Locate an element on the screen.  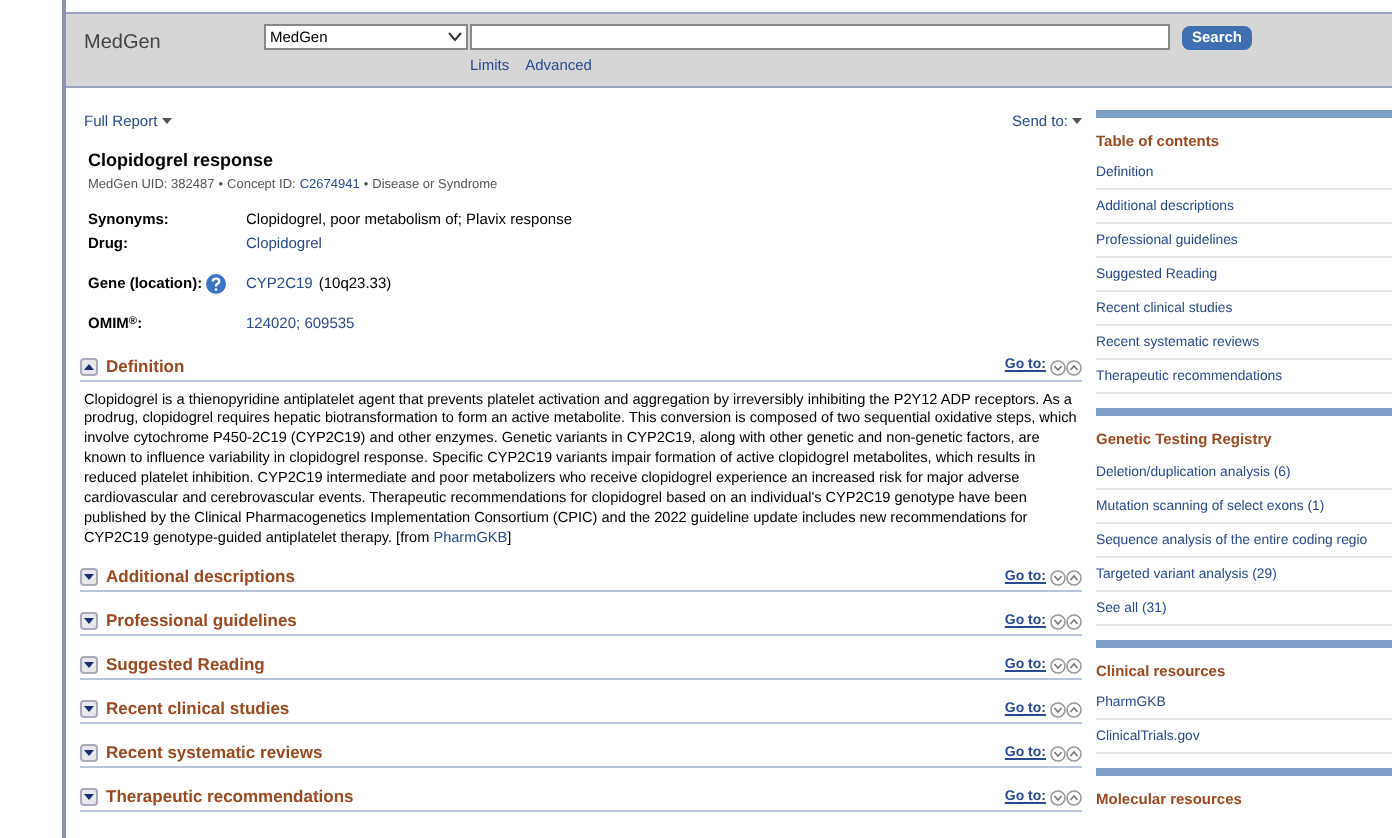
section-heading: Recent clinical studies is located at coordinates (555, 709).